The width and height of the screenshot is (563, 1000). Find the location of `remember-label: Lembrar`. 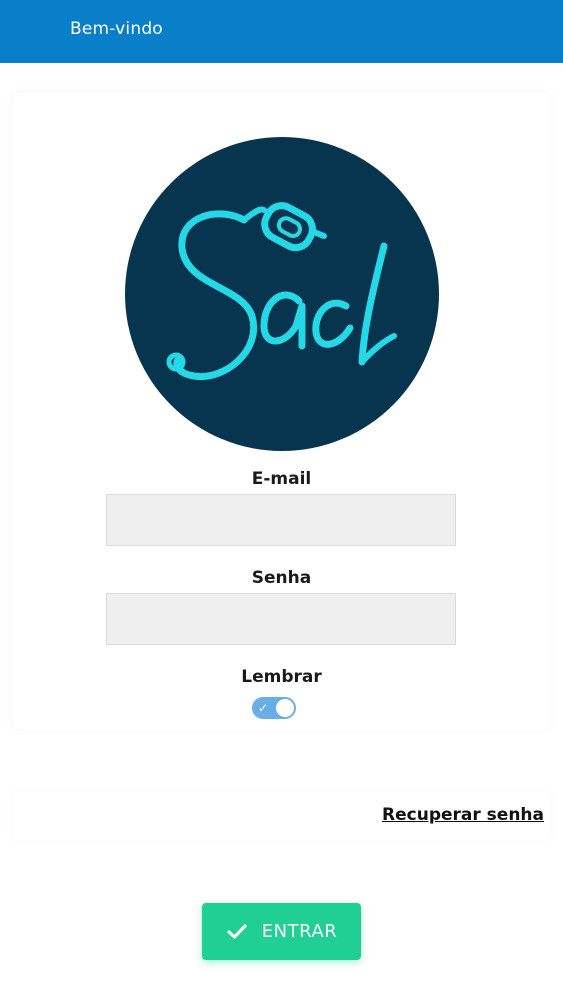

remember-label: Lembrar is located at coordinates (281, 677).